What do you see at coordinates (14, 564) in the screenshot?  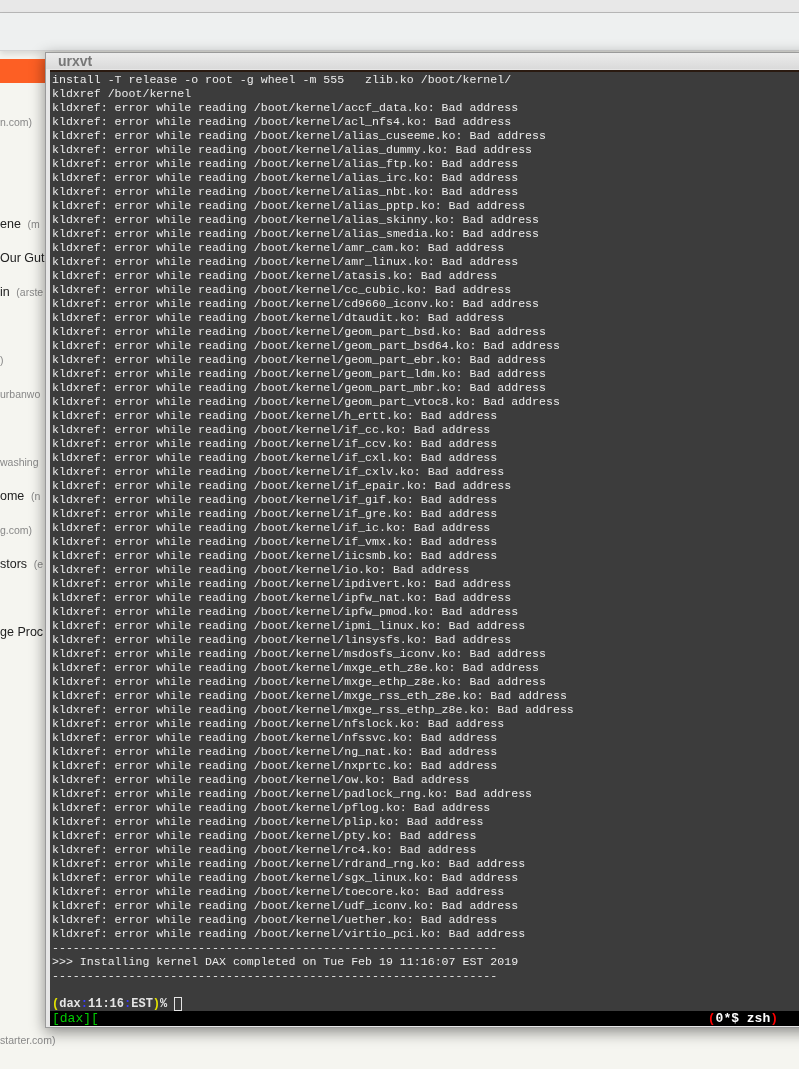 I see `link-title: stors` at bounding box center [14, 564].